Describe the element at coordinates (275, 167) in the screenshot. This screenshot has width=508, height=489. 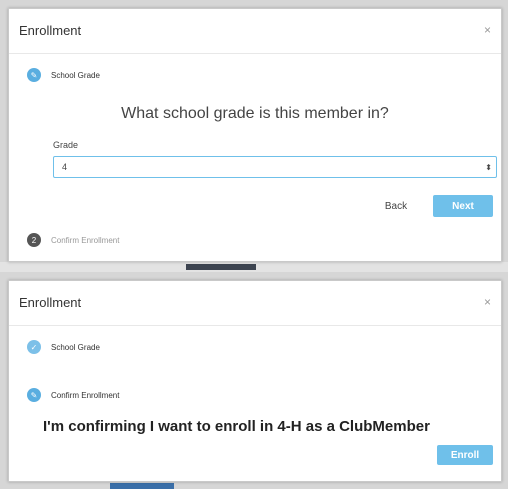
I see `grade-select: 4 ⬍` at that location.